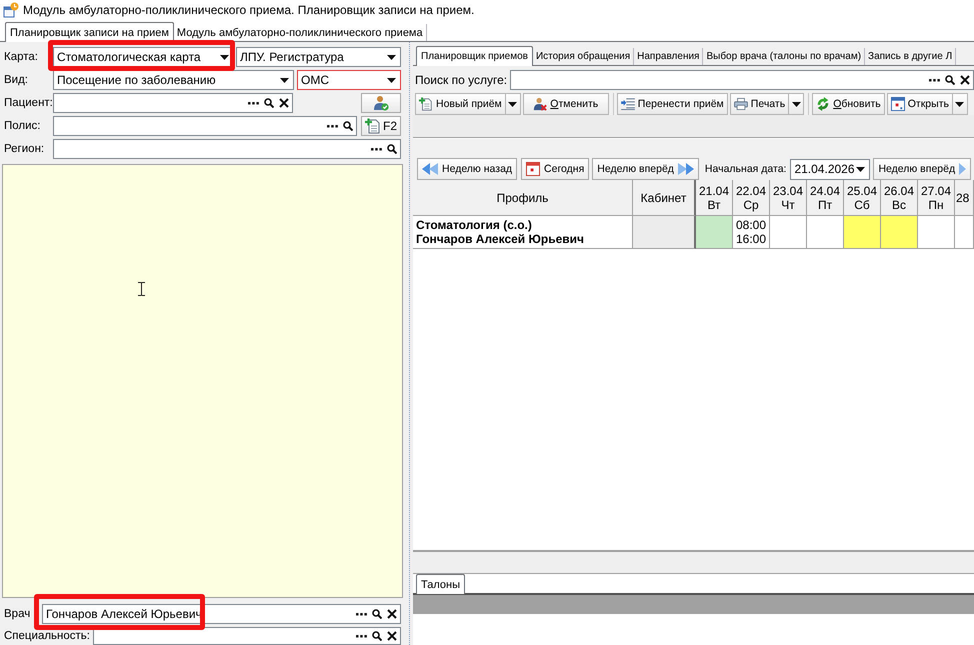 This screenshot has width=974, height=645. What do you see at coordinates (627, 104) in the screenshot?
I see `list-arrow-icon` at bounding box center [627, 104].